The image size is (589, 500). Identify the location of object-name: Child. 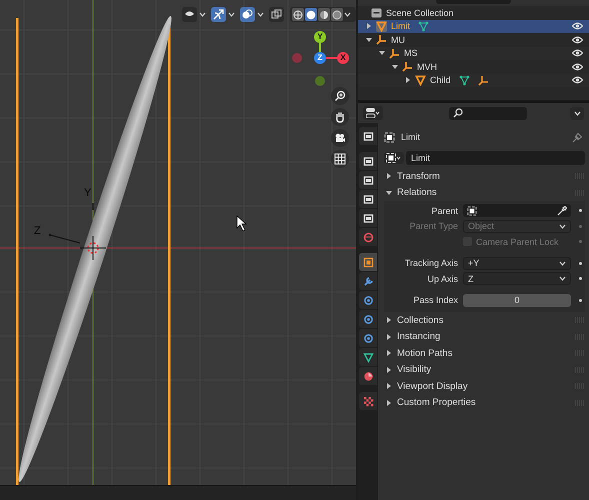
(440, 80).